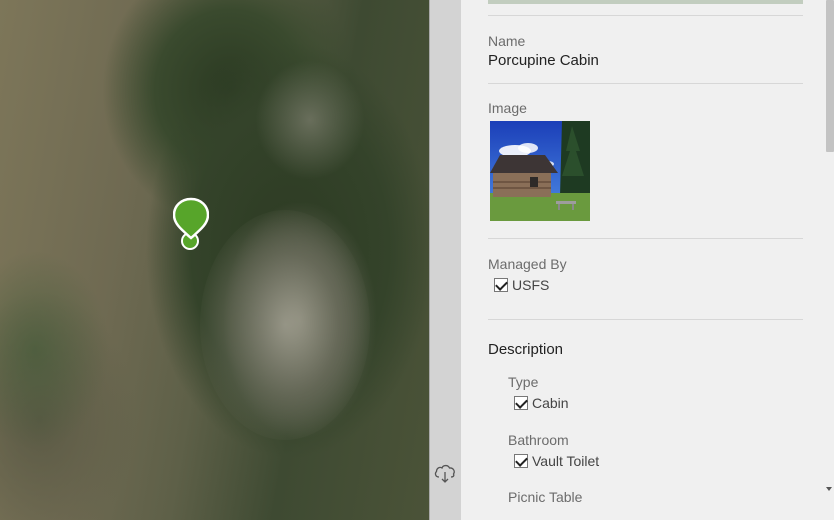 Image resolution: width=834 pixels, height=520 pixels. What do you see at coordinates (668, 403) in the screenshot?
I see `type-option: Cabin` at bounding box center [668, 403].